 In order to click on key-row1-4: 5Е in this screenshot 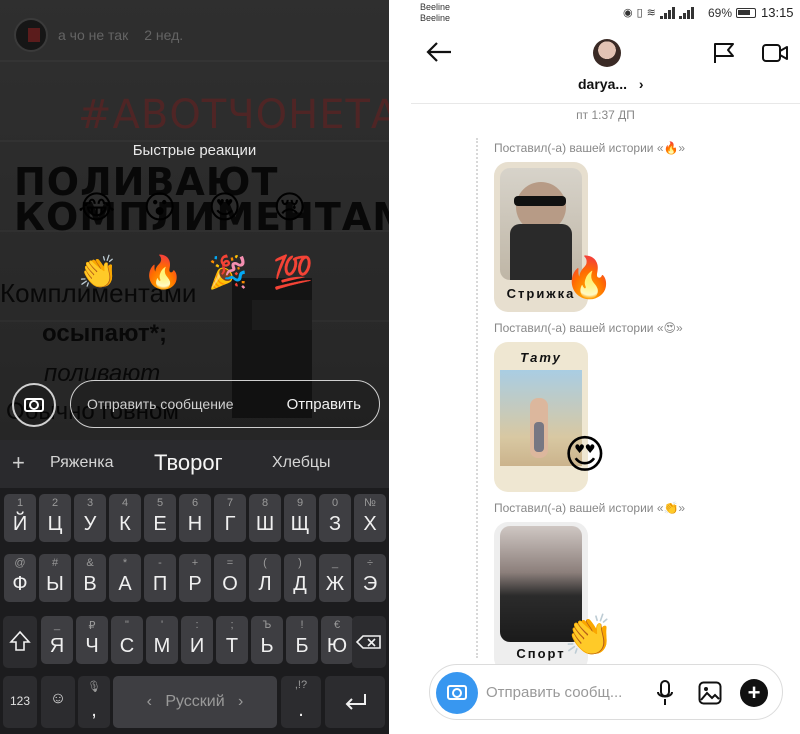, I will do `click(160, 518)`.